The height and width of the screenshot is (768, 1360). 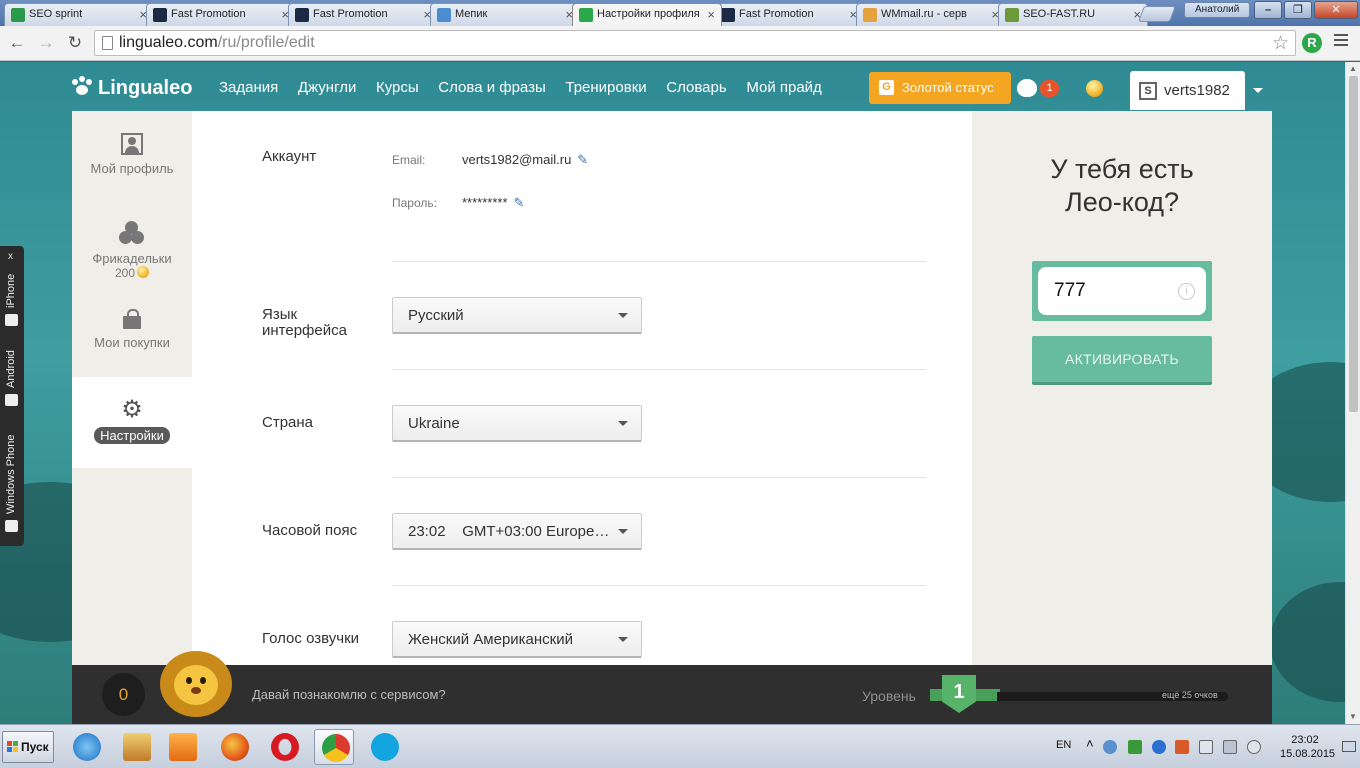 I want to click on nav-item-words-phrases: Слова и фразы, so click(x=491, y=87).